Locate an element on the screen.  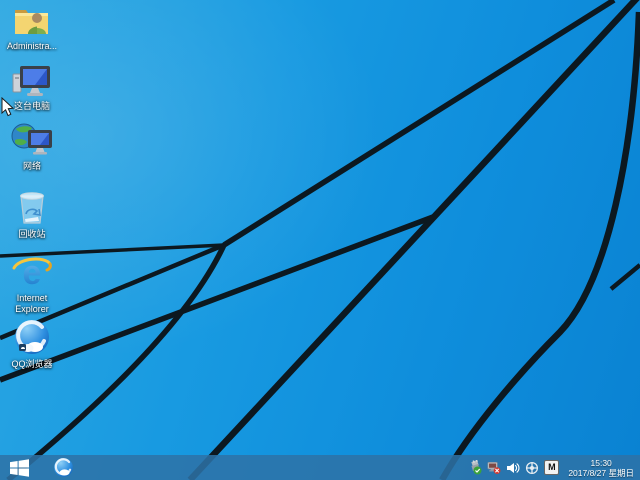
system-tray: M 15:30 2017/8/27 星期日 is located at coordinates (554, 467).